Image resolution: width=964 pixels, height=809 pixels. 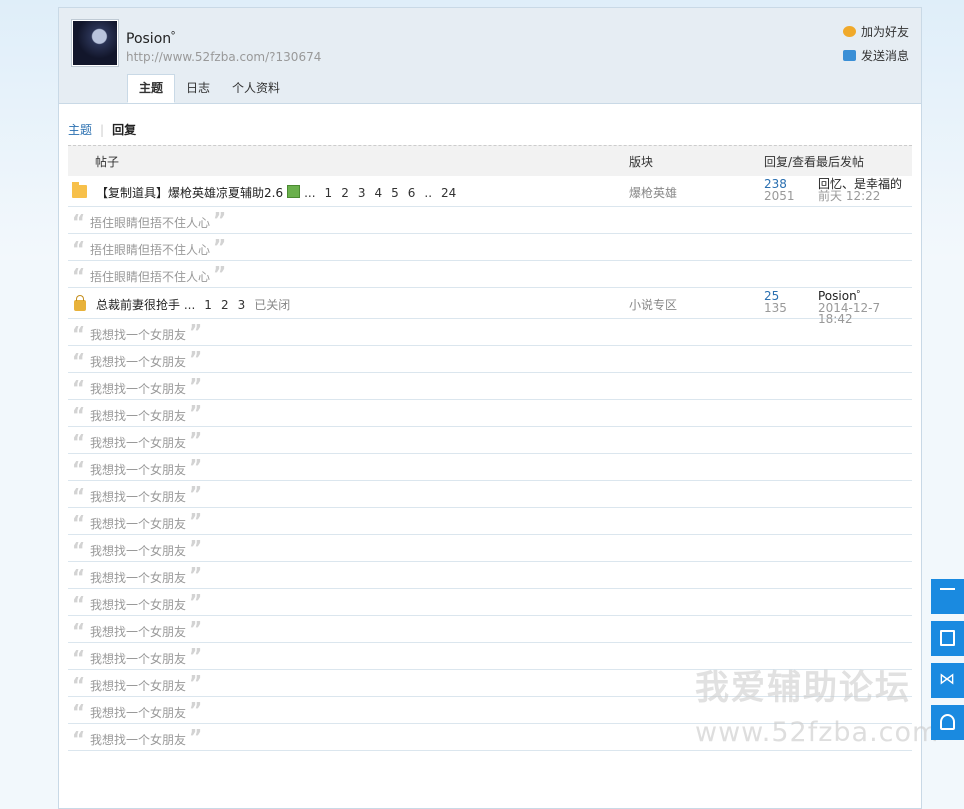 I want to click on user-url: http://www.52fzba.com/?130674, so click(x=223, y=57).